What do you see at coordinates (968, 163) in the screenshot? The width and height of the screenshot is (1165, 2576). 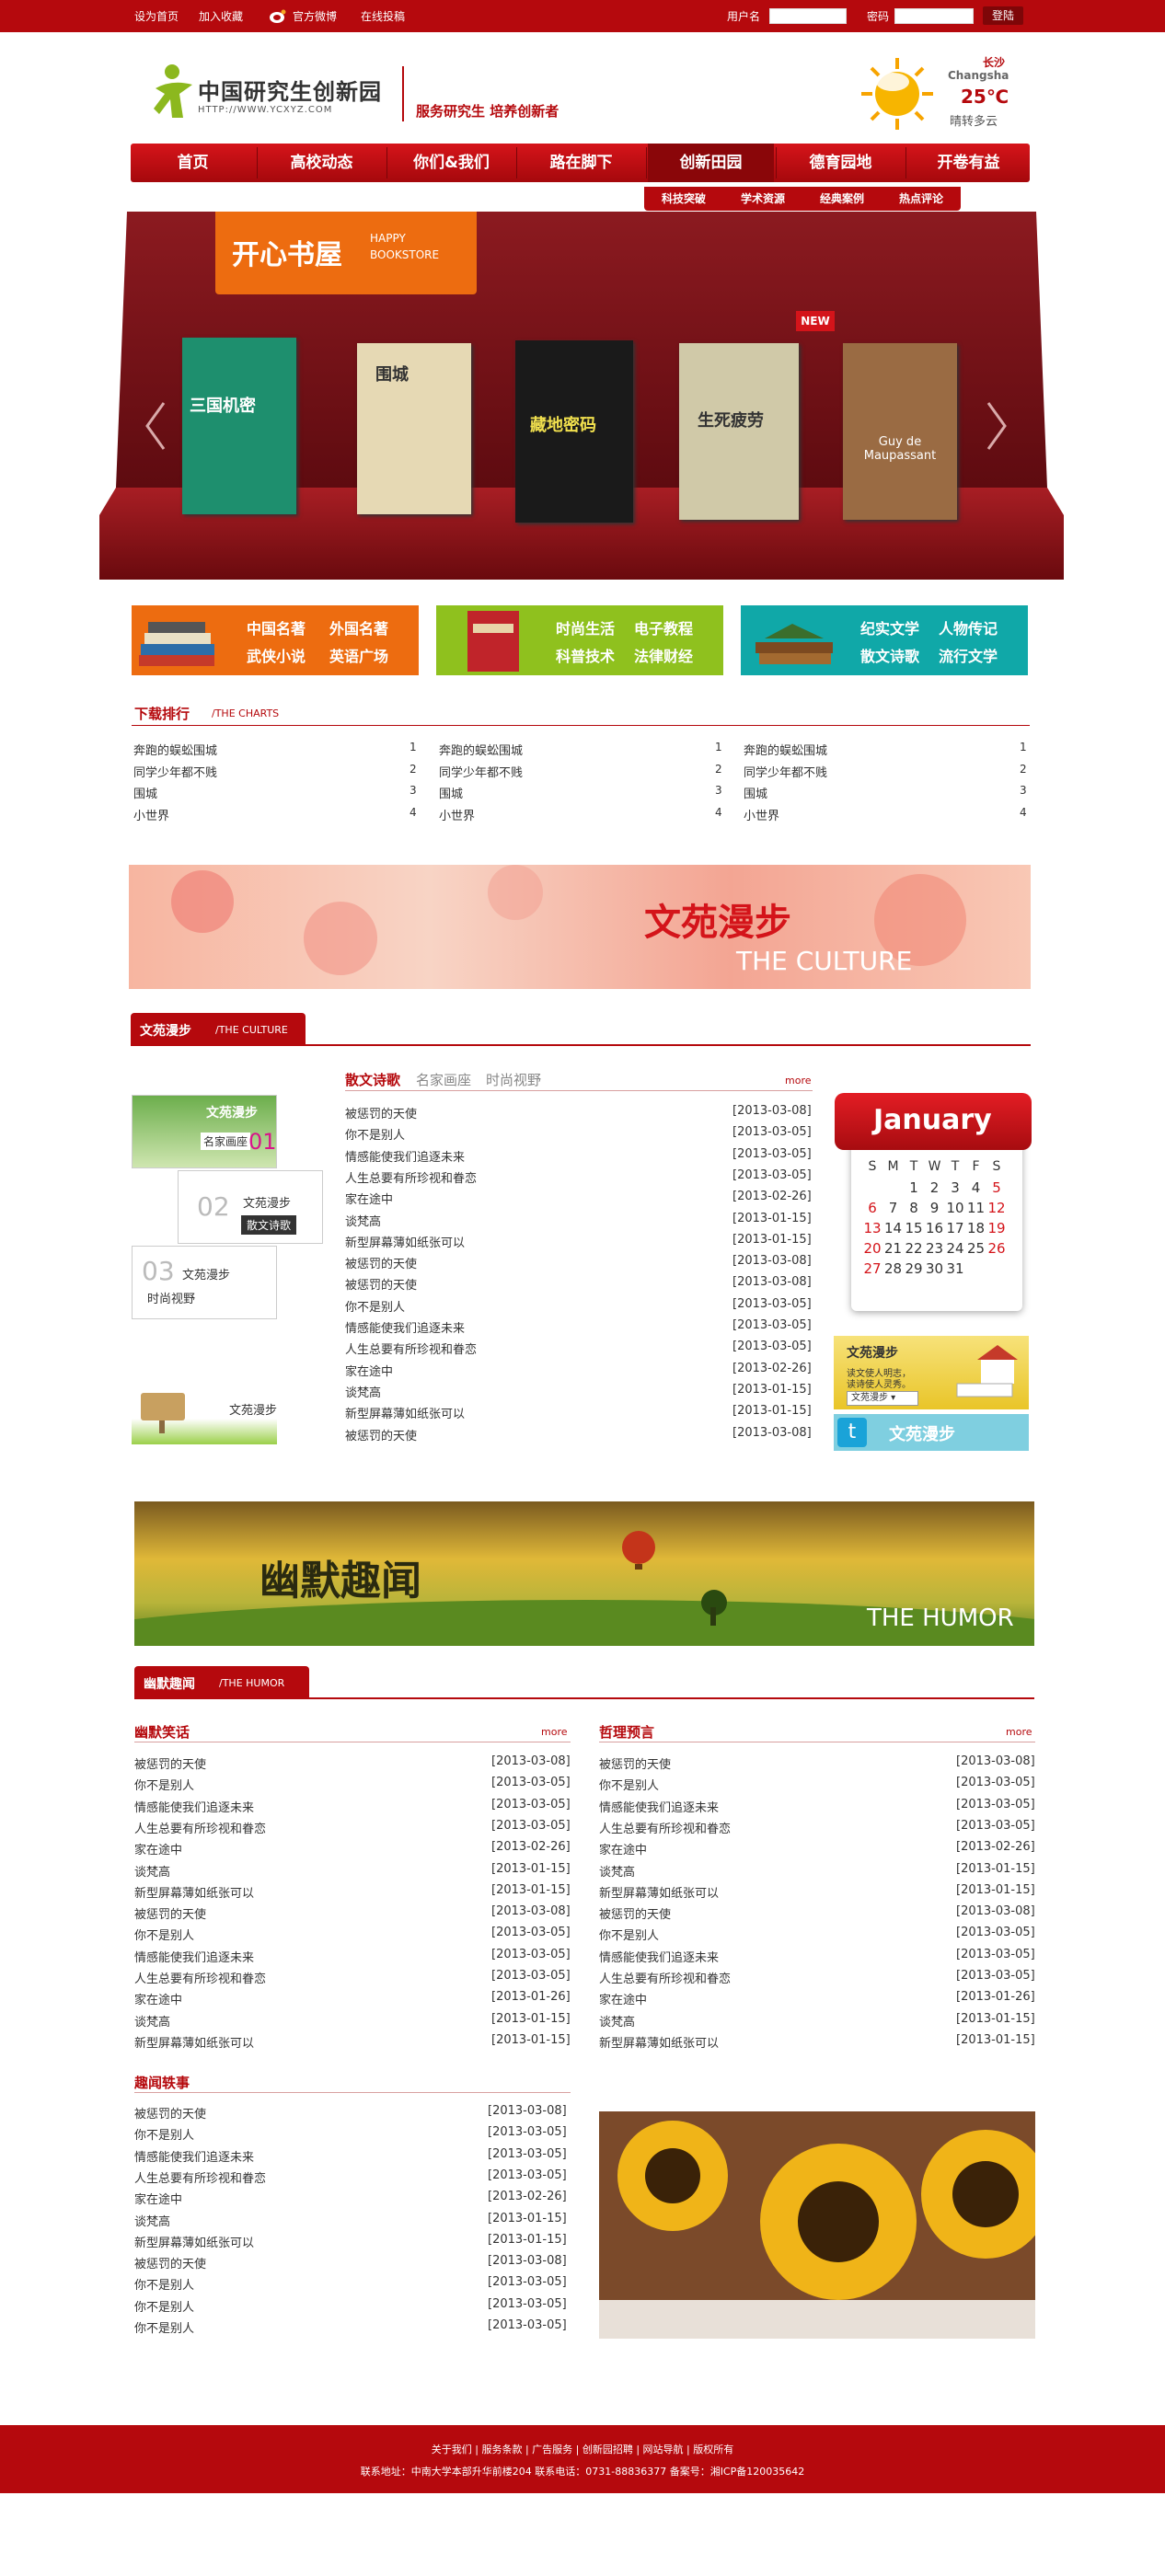 I see `nav-item-reading: 开卷有益` at bounding box center [968, 163].